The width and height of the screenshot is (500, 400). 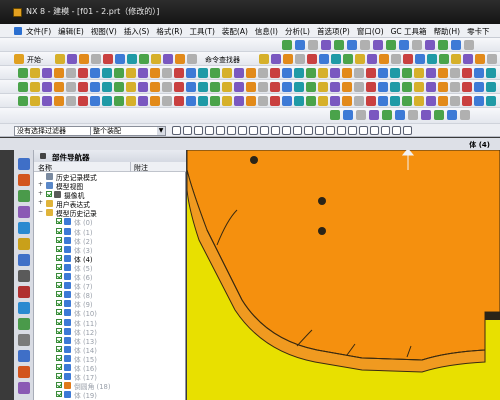 What do you see at coordinates (43, 156) in the screenshot?
I see `pin-icon` at bounding box center [43, 156].